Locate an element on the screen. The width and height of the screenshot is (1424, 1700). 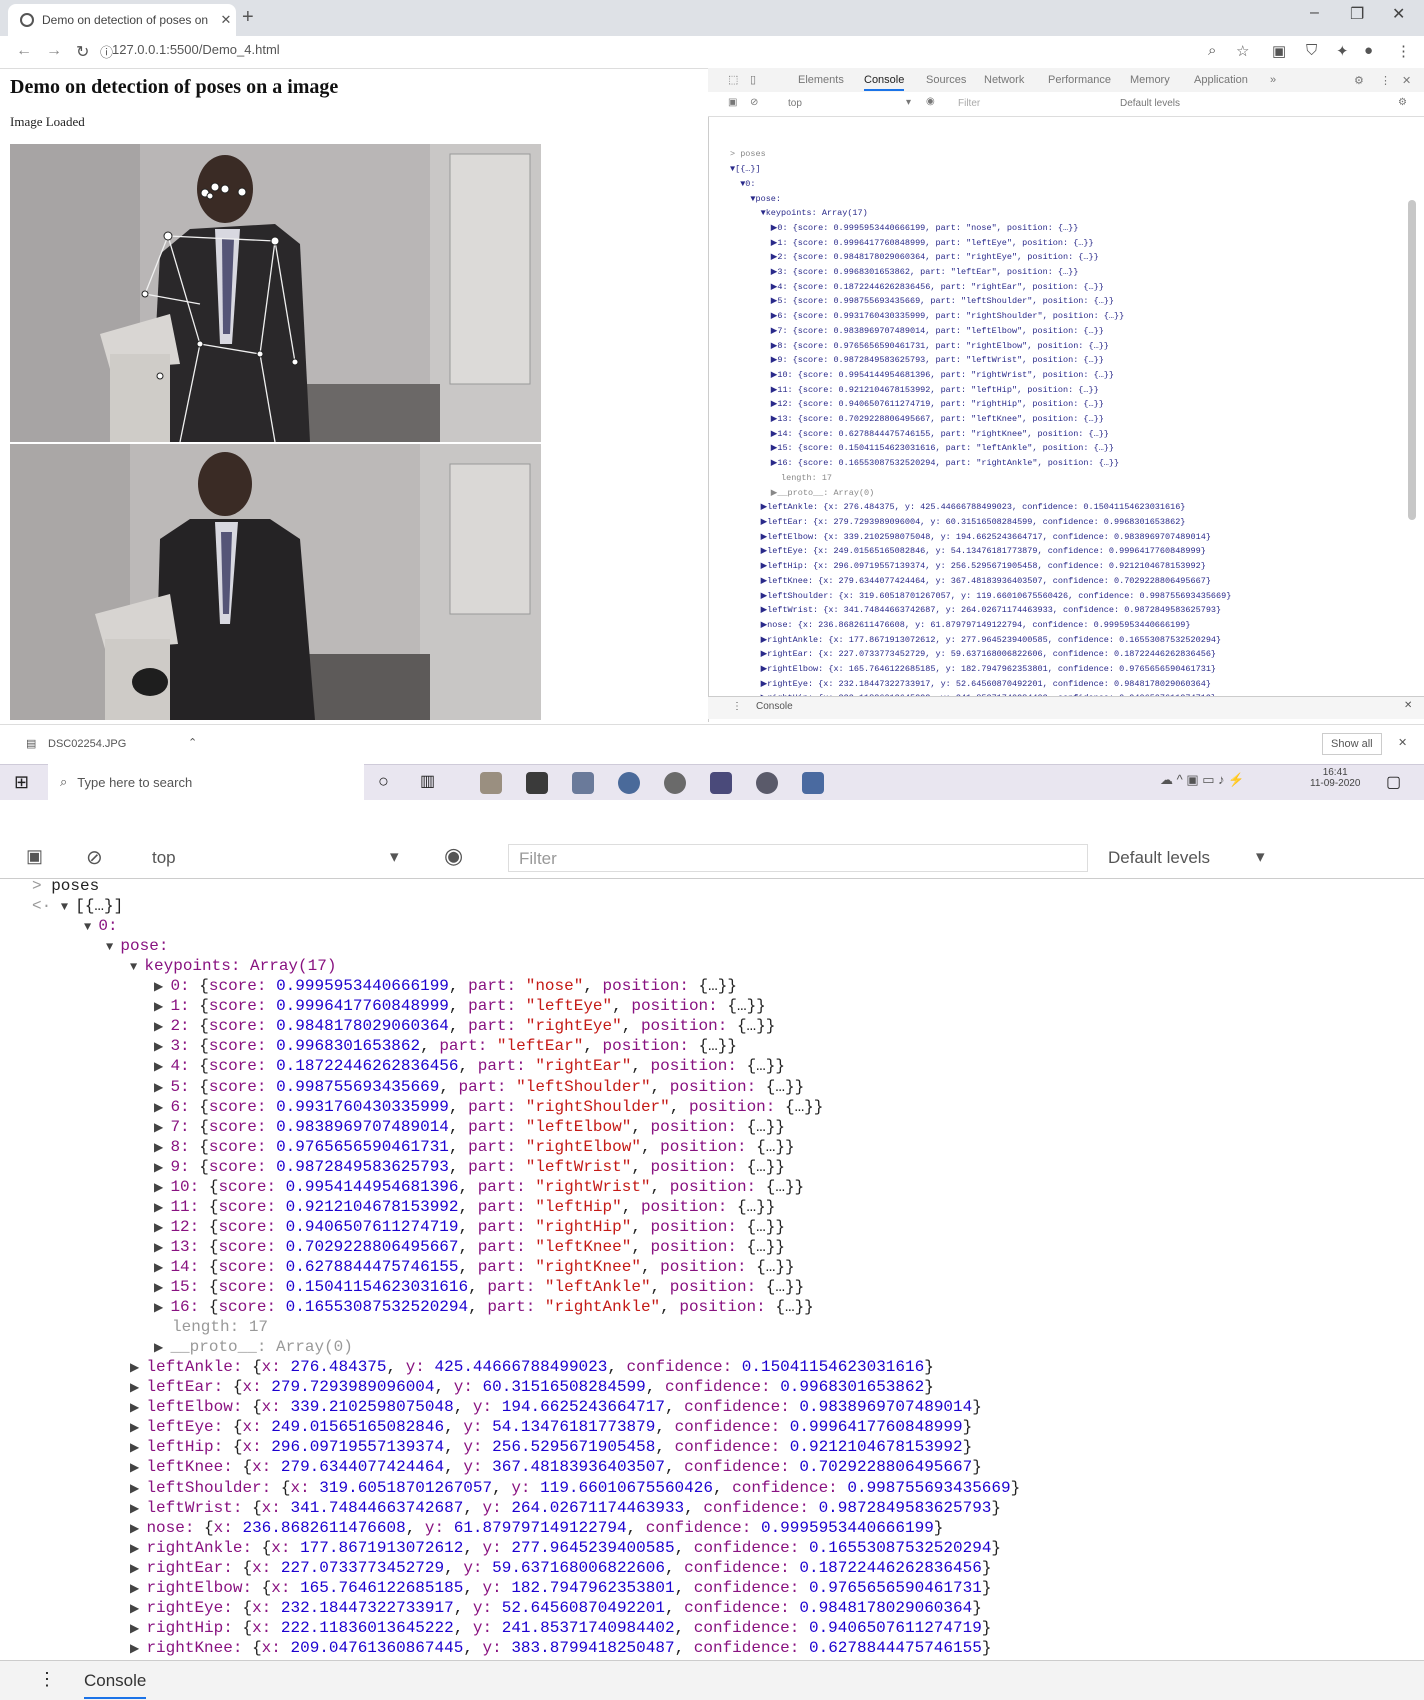
download-filename: DSC02254.JPG is located at coordinates (87, 744).